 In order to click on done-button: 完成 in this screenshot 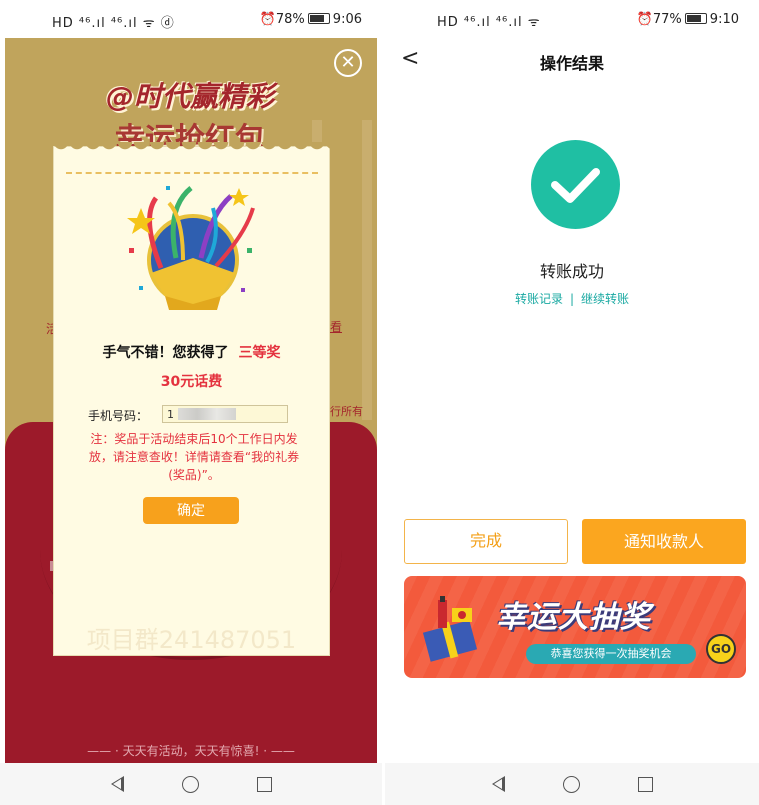, I will do `click(486, 541)`.